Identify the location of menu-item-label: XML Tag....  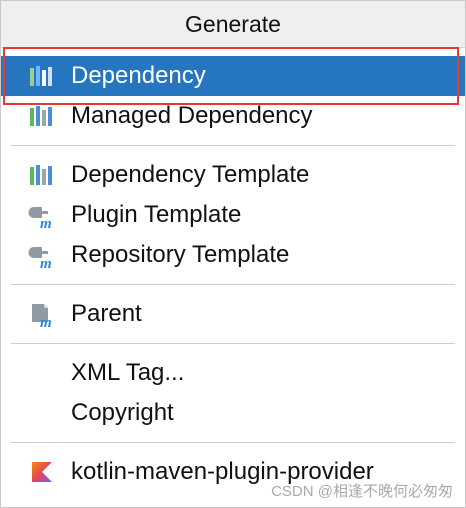
(128, 372).